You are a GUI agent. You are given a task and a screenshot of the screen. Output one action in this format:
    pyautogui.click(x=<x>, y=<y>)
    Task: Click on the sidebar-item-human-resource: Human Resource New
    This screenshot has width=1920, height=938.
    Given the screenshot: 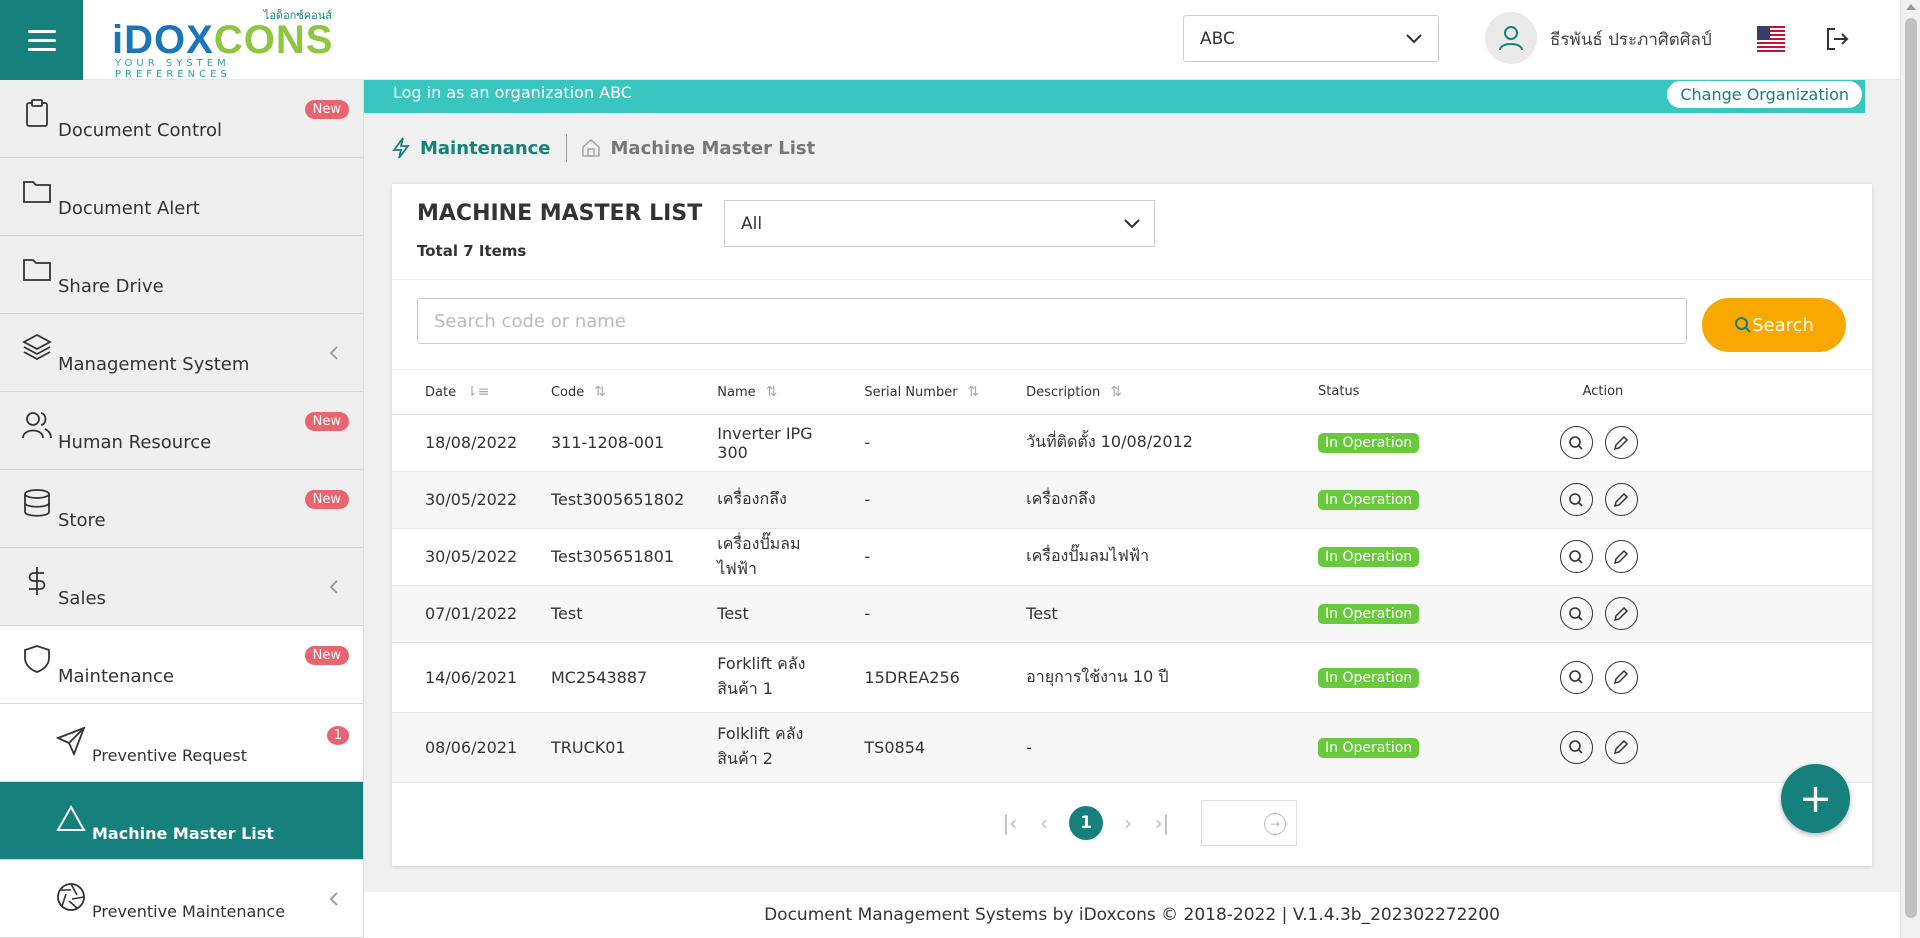 What is the action you would take?
    pyautogui.click(x=181, y=431)
    